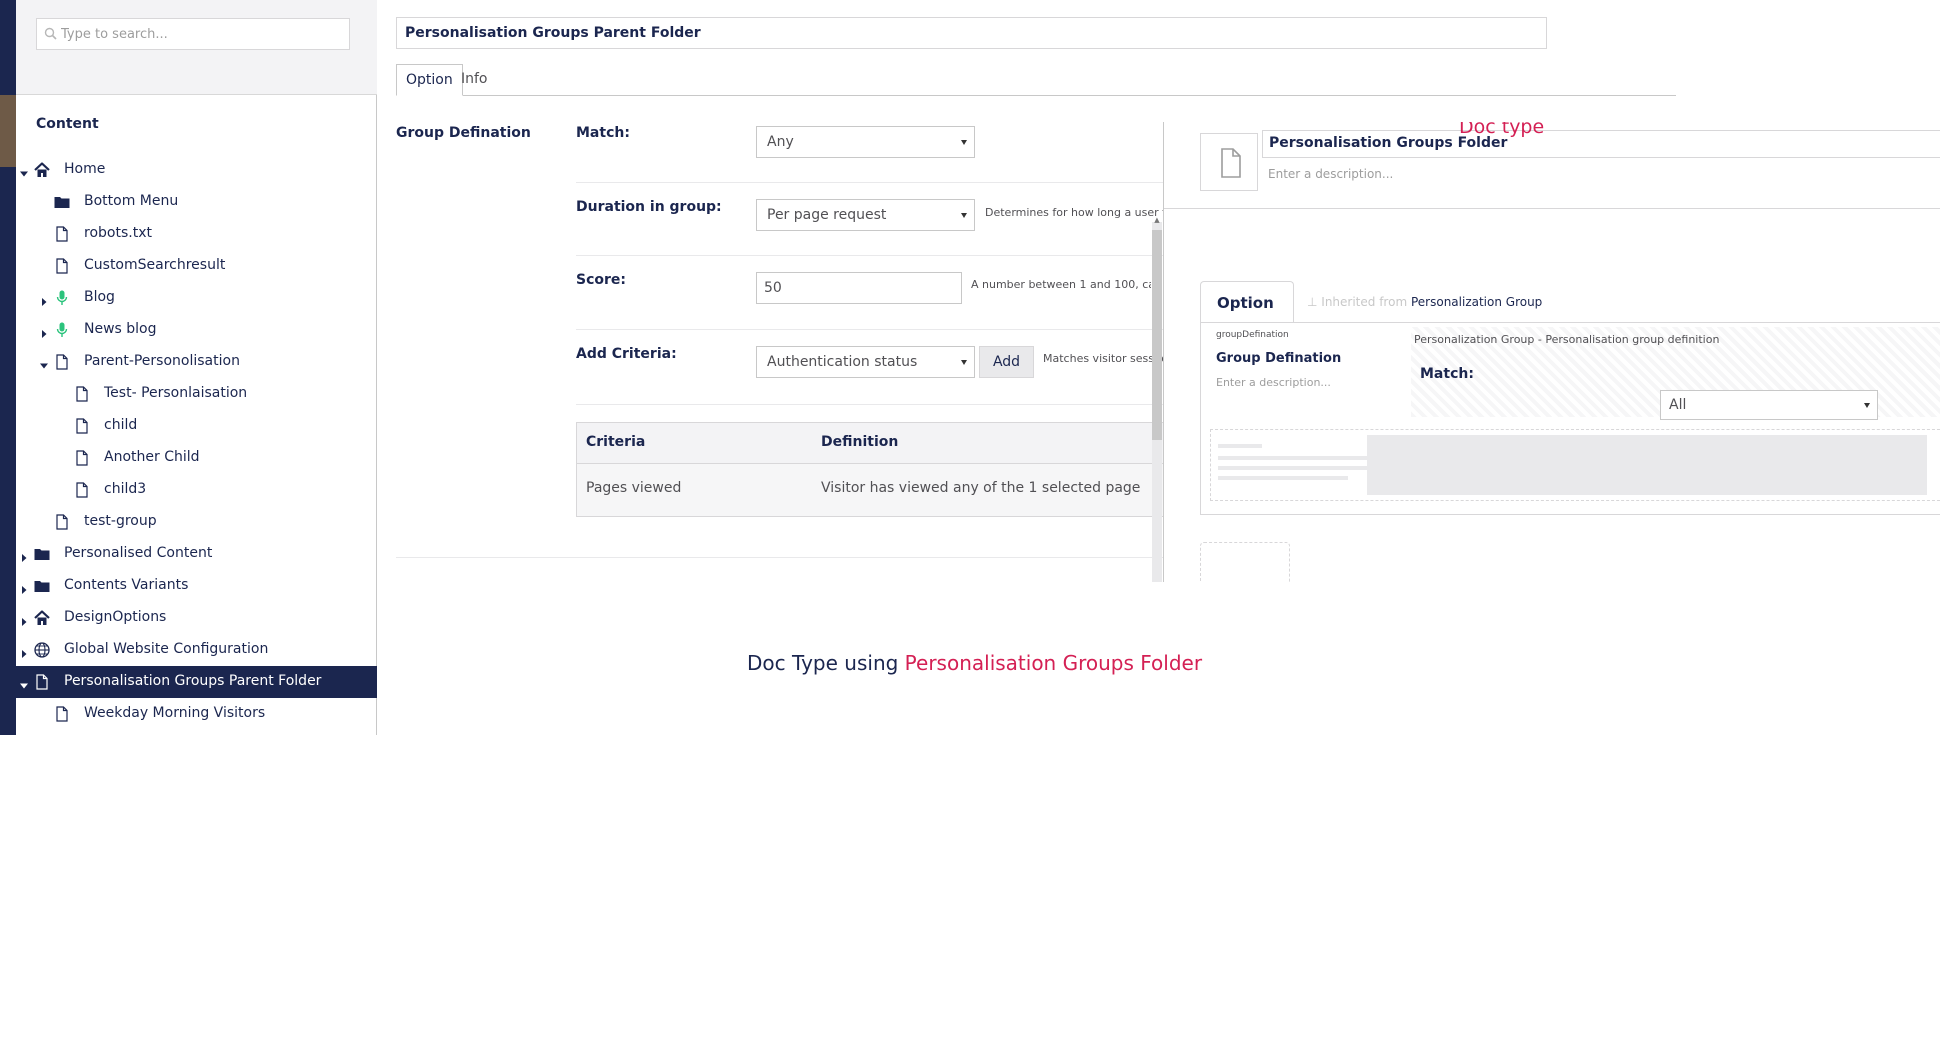 The height and width of the screenshot is (1040, 1940). What do you see at coordinates (1502, 130) in the screenshot?
I see `doctype-annotation: Doc type` at bounding box center [1502, 130].